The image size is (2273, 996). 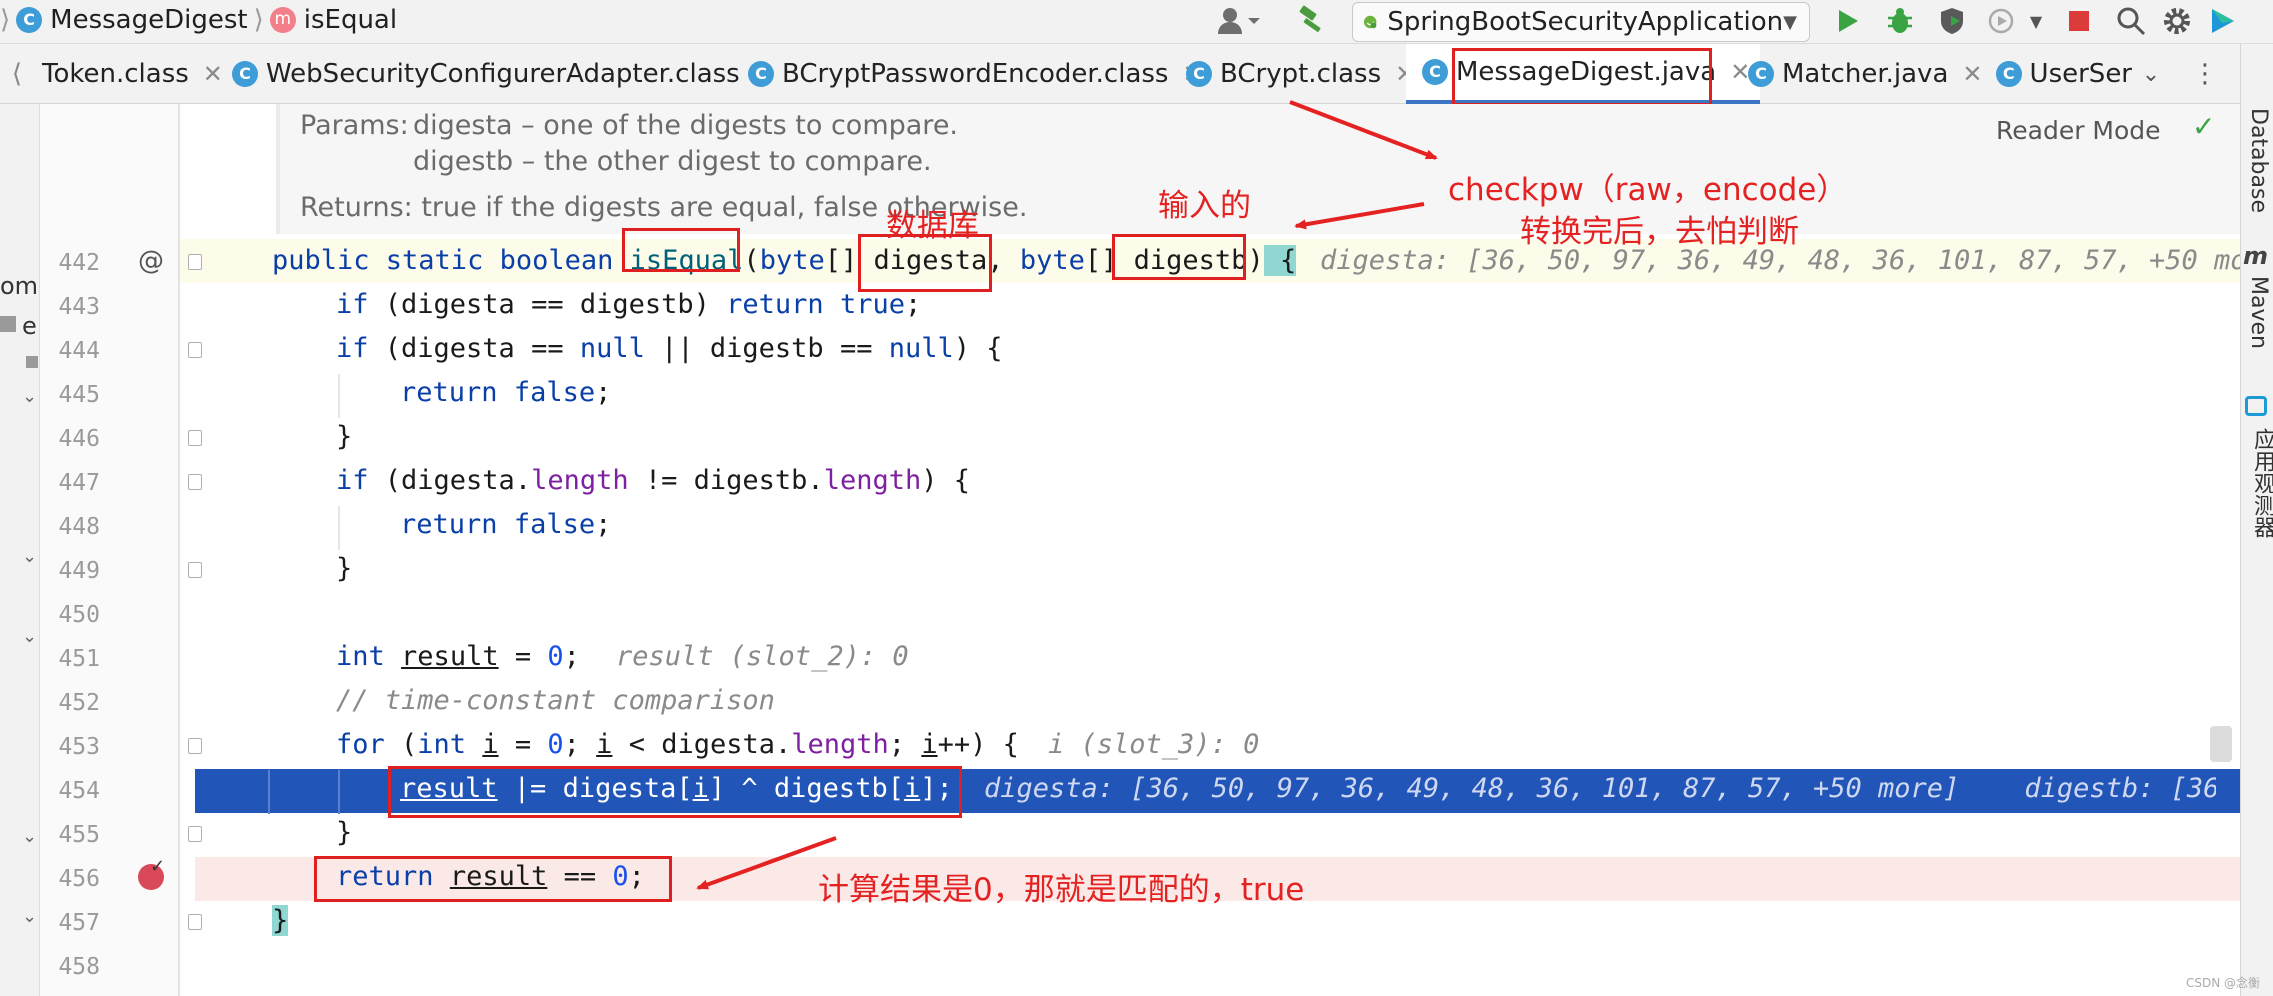 What do you see at coordinates (766, 863) in the screenshot?
I see `arrow-to-return` at bounding box center [766, 863].